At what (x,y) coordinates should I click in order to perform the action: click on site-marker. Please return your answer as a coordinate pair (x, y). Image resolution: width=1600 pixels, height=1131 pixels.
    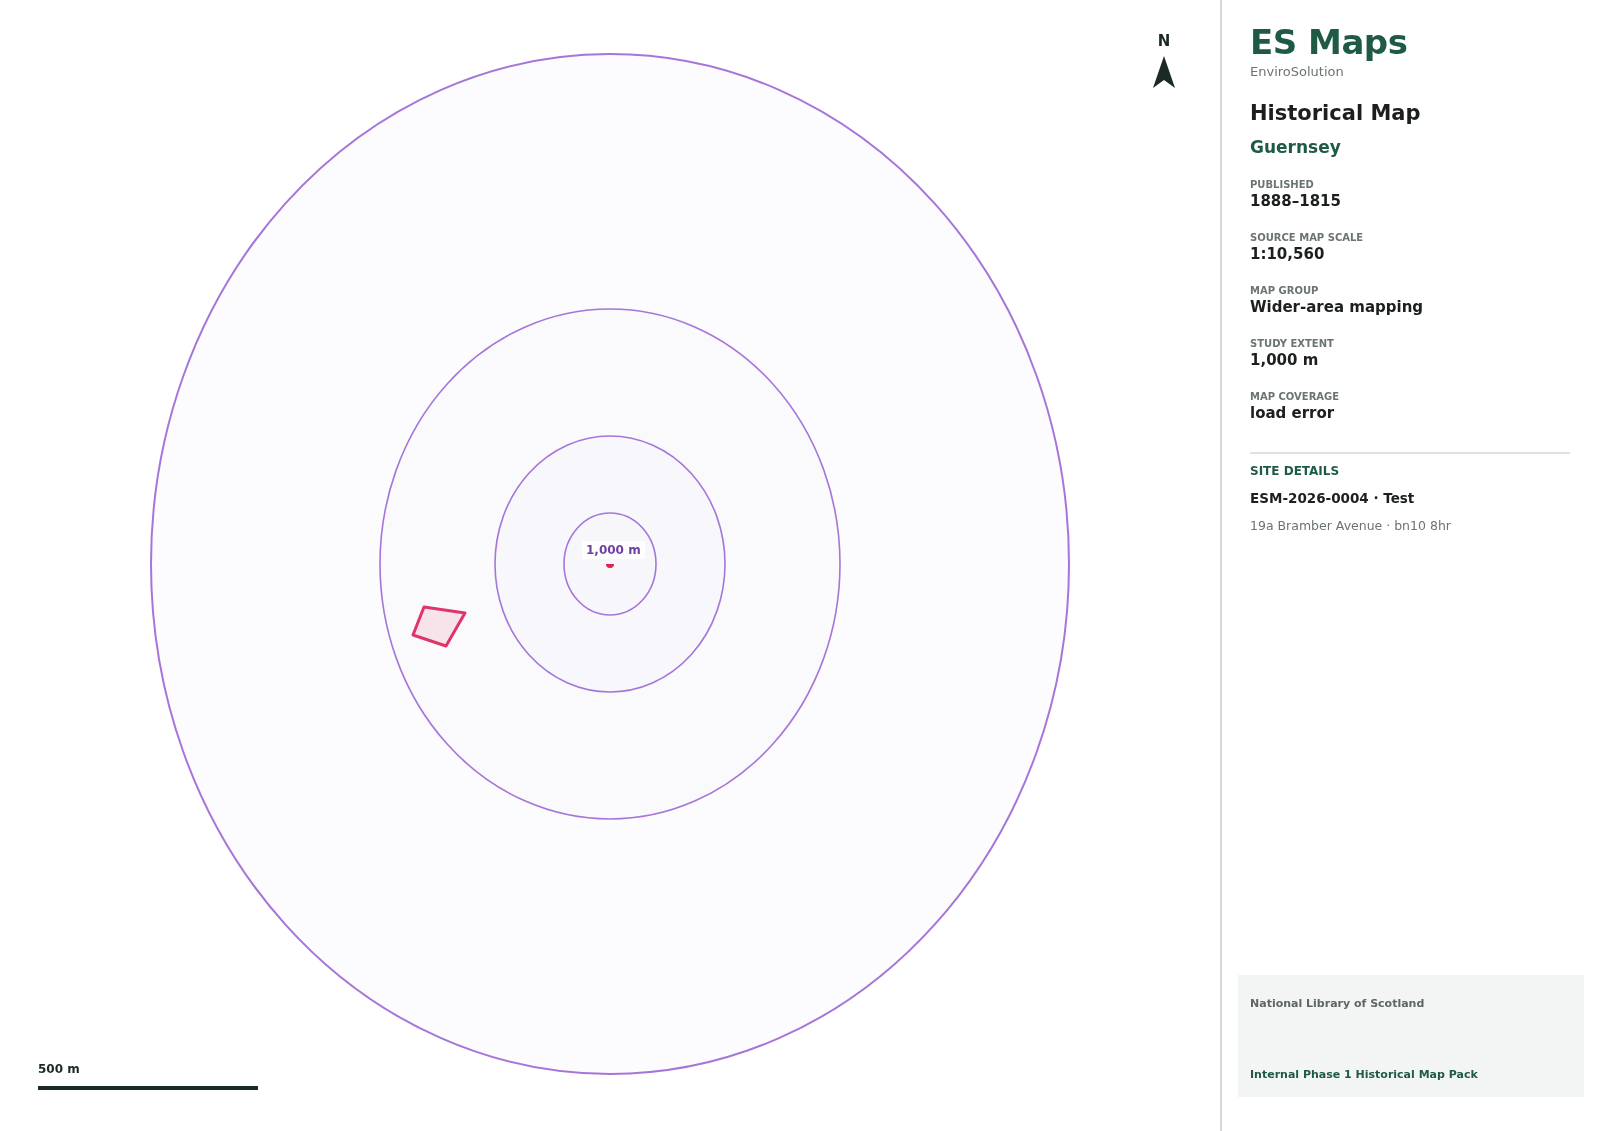
    Looking at the image, I should click on (610, 566).